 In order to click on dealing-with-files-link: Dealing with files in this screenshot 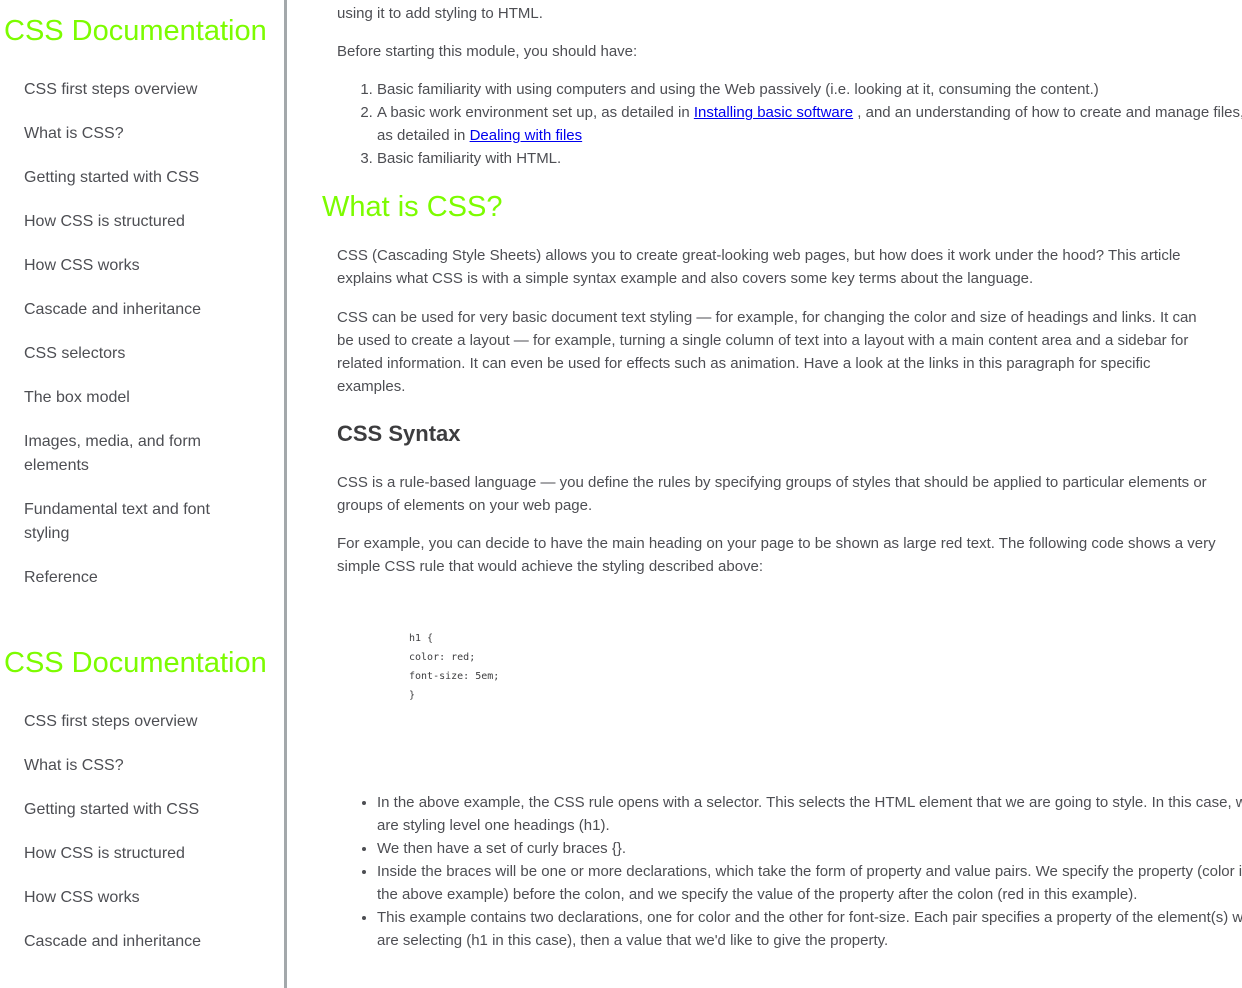, I will do `click(526, 135)`.